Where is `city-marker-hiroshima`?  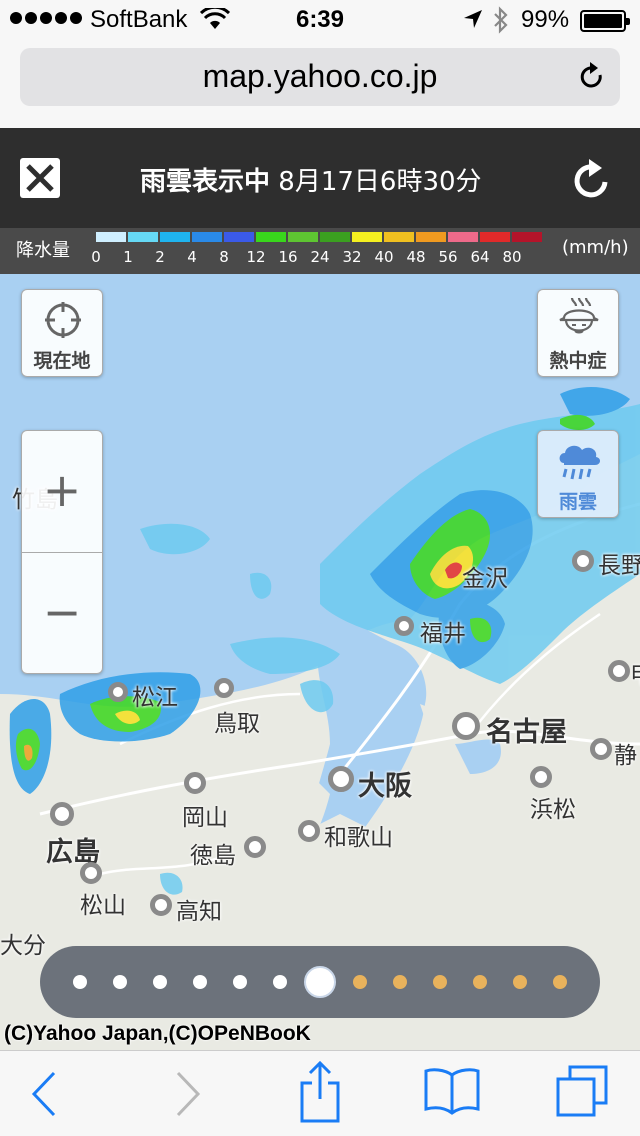
city-marker-hiroshima is located at coordinates (62, 814).